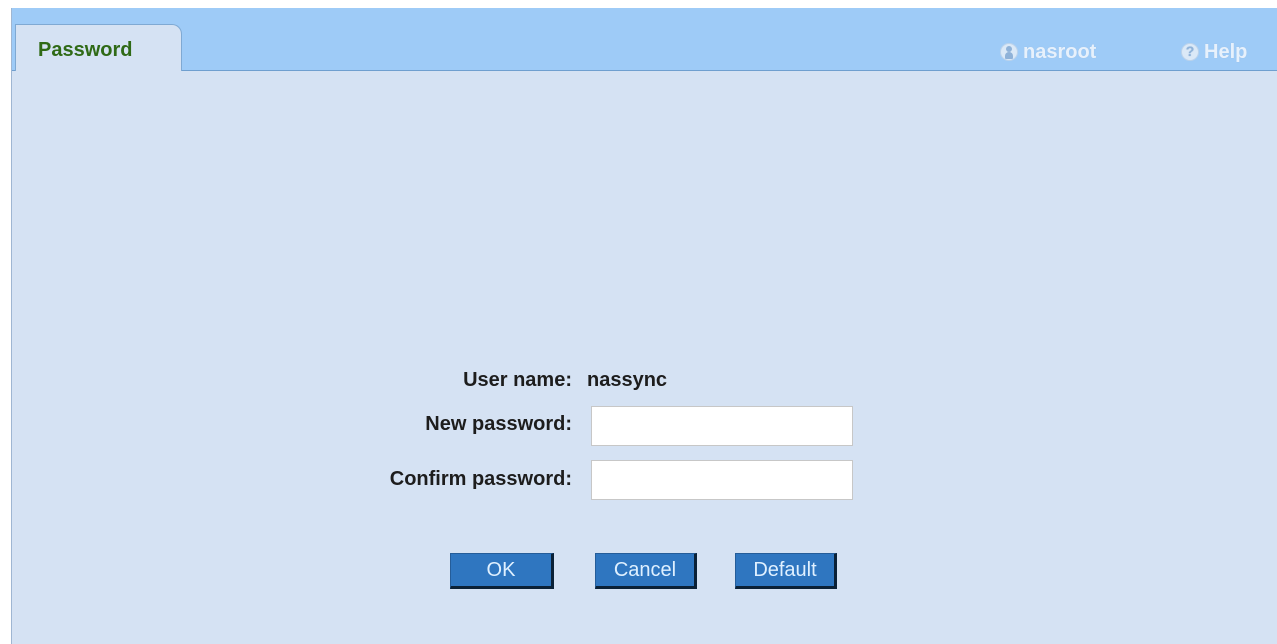  Describe the element at coordinates (517, 380) in the screenshot. I see `username-label: User name:` at that location.